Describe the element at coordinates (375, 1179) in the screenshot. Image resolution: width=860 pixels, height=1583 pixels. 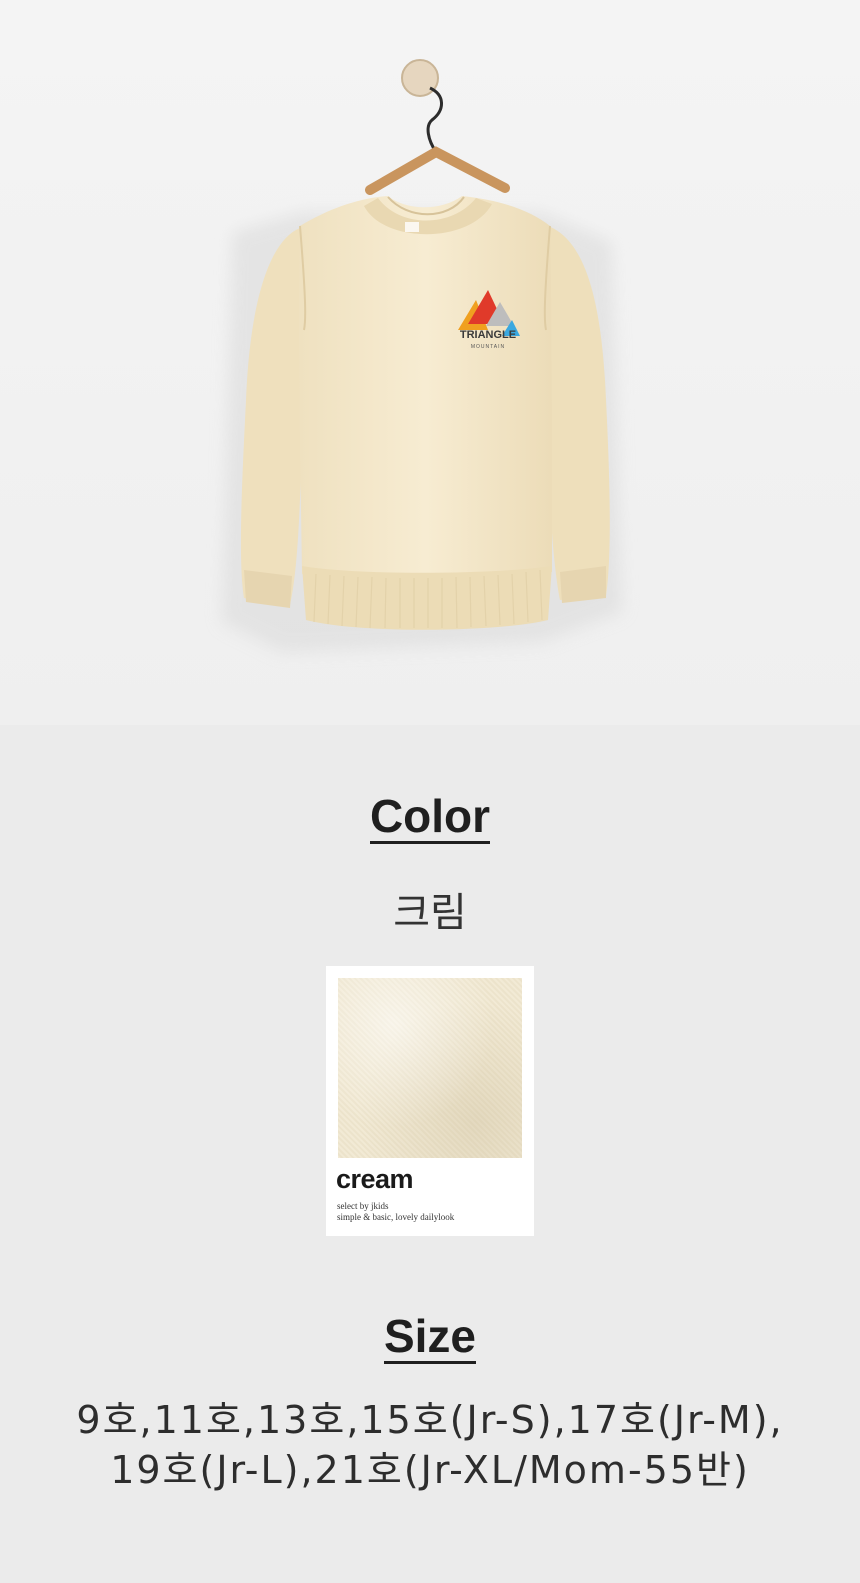
I see `swatch-label: cream` at that location.